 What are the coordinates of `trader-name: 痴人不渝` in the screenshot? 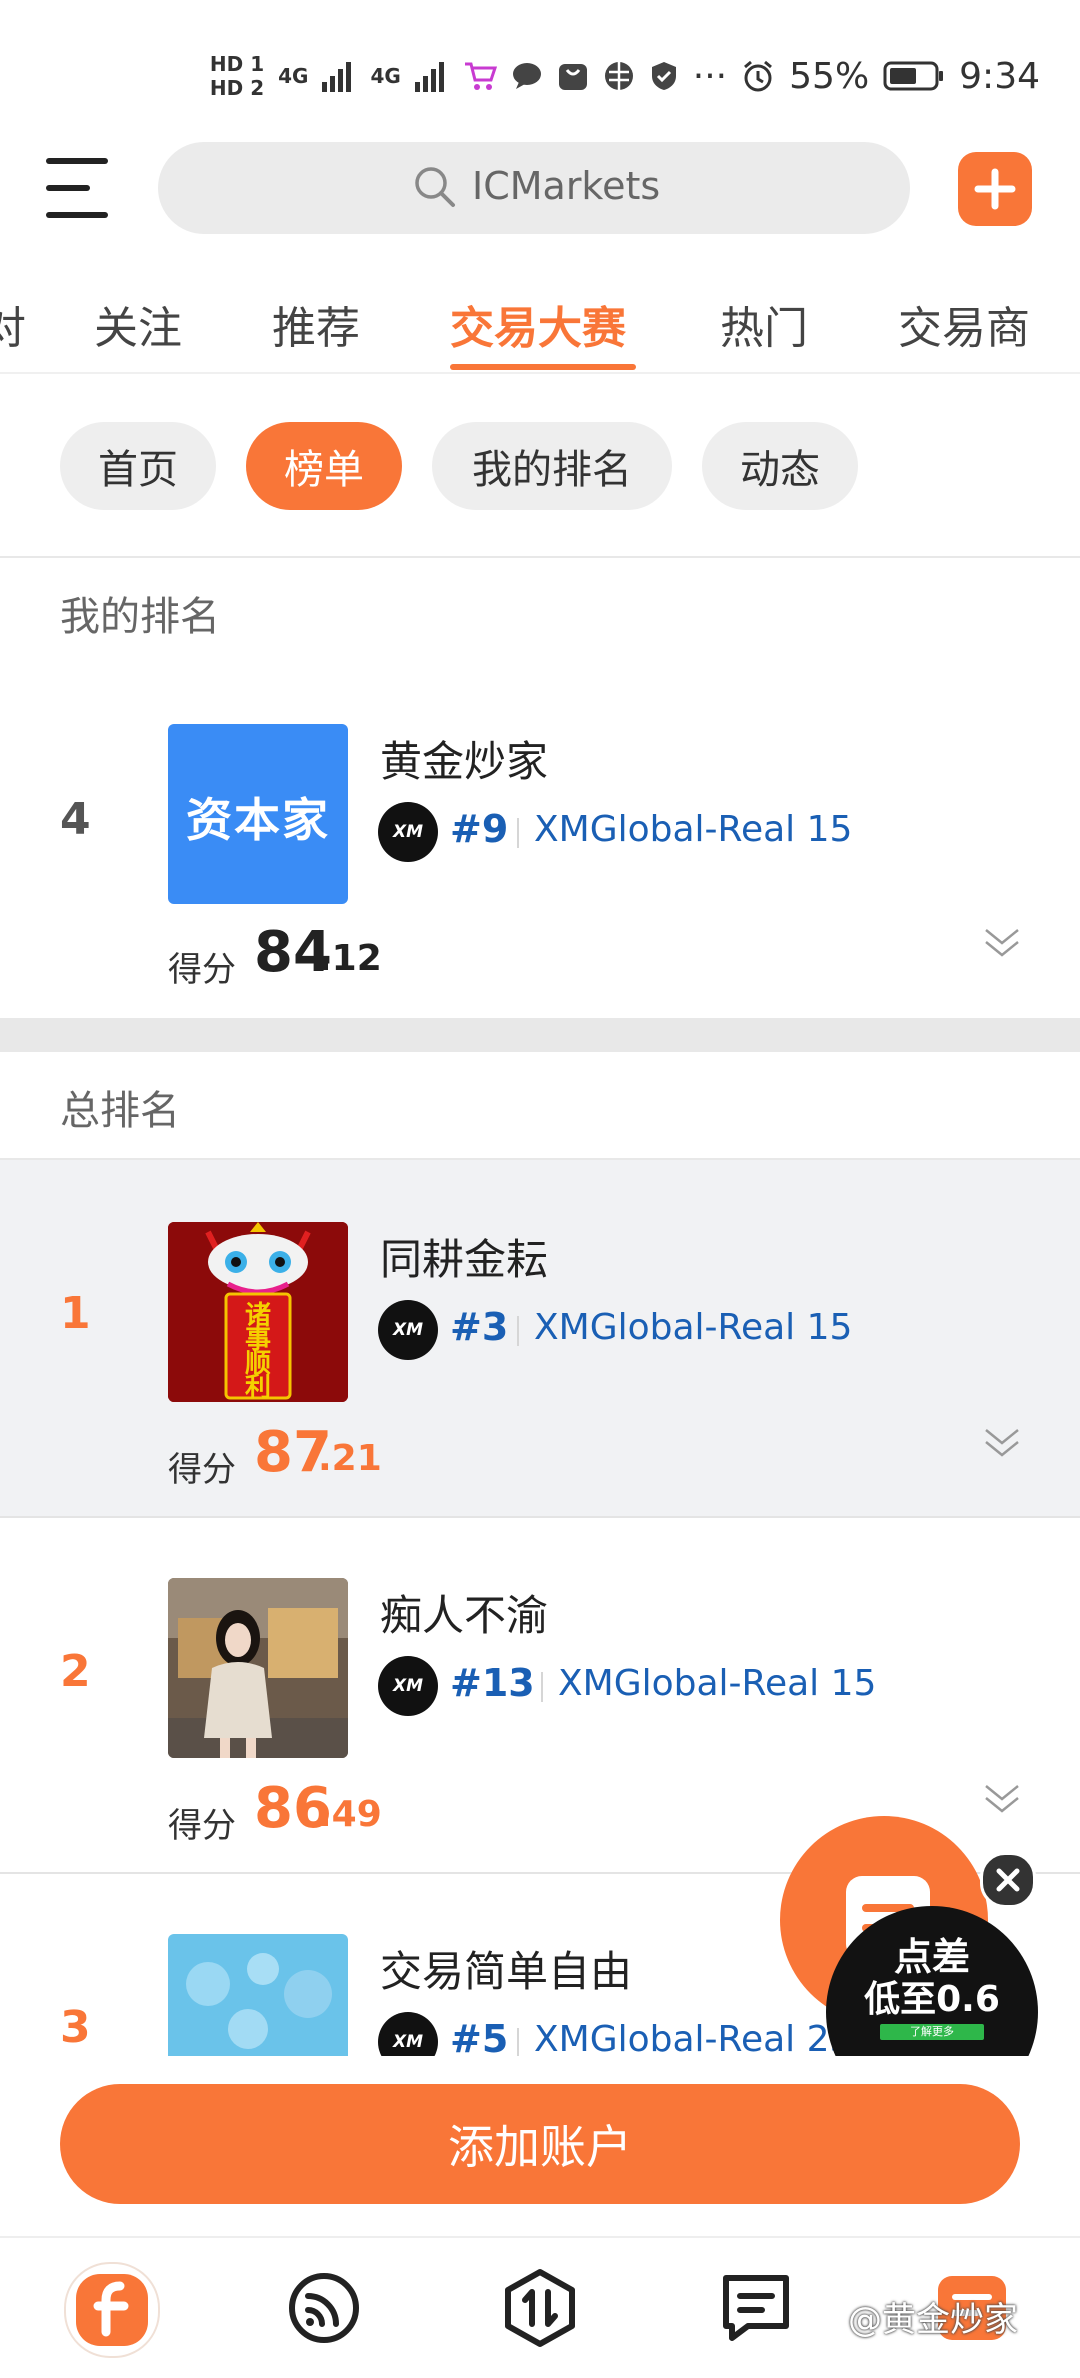 It's located at (464, 1615).